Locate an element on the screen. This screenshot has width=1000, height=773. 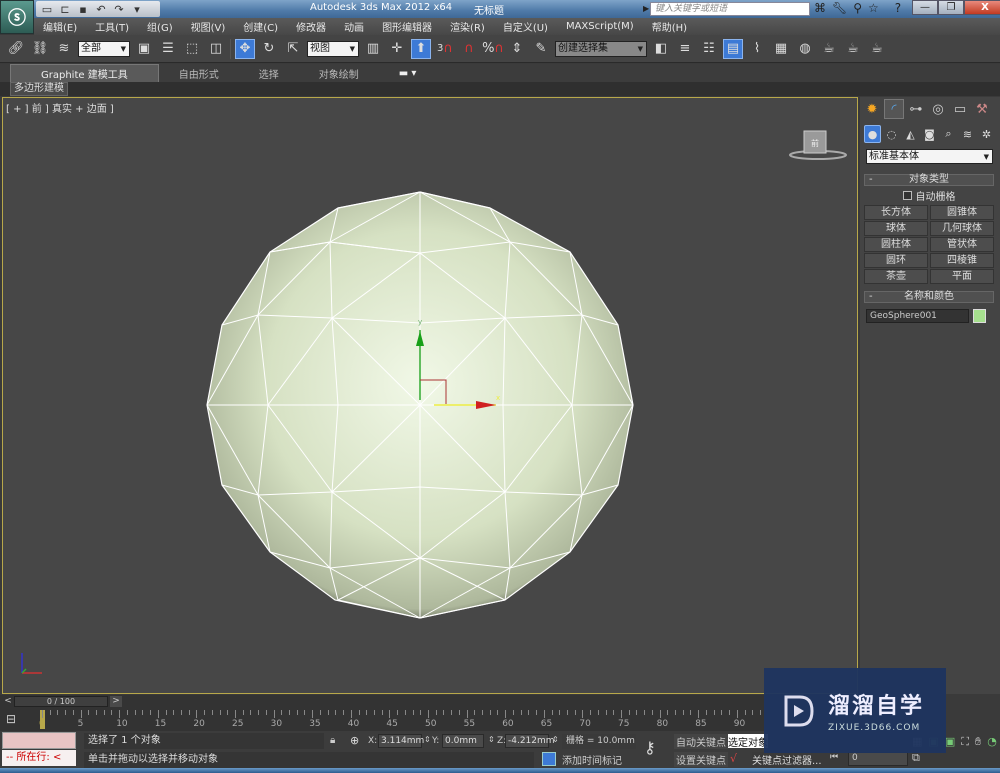
help-icon: ? is located at coordinates (898, 8).